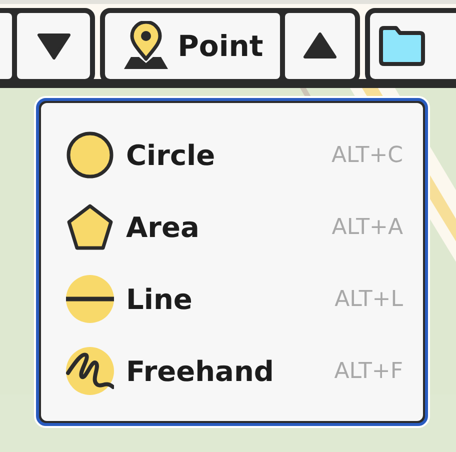 The image size is (456, 452). I want to click on menu-item: Freehand ALT+F, so click(234, 371).